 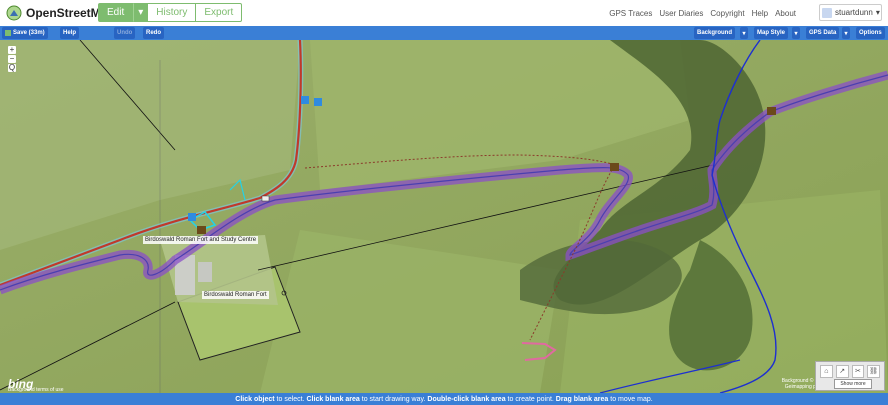 What do you see at coordinates (29, 33) in the screenshot?
I see `save-label: Save (33m)` at bounding box center [29, 33].